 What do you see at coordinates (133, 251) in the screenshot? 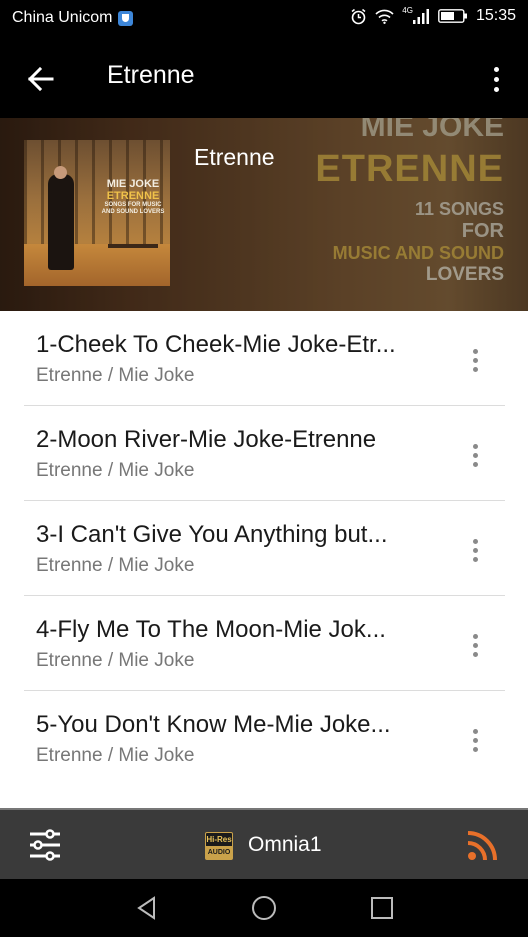
I see `cover-bench` at bounding box center [133, 251].